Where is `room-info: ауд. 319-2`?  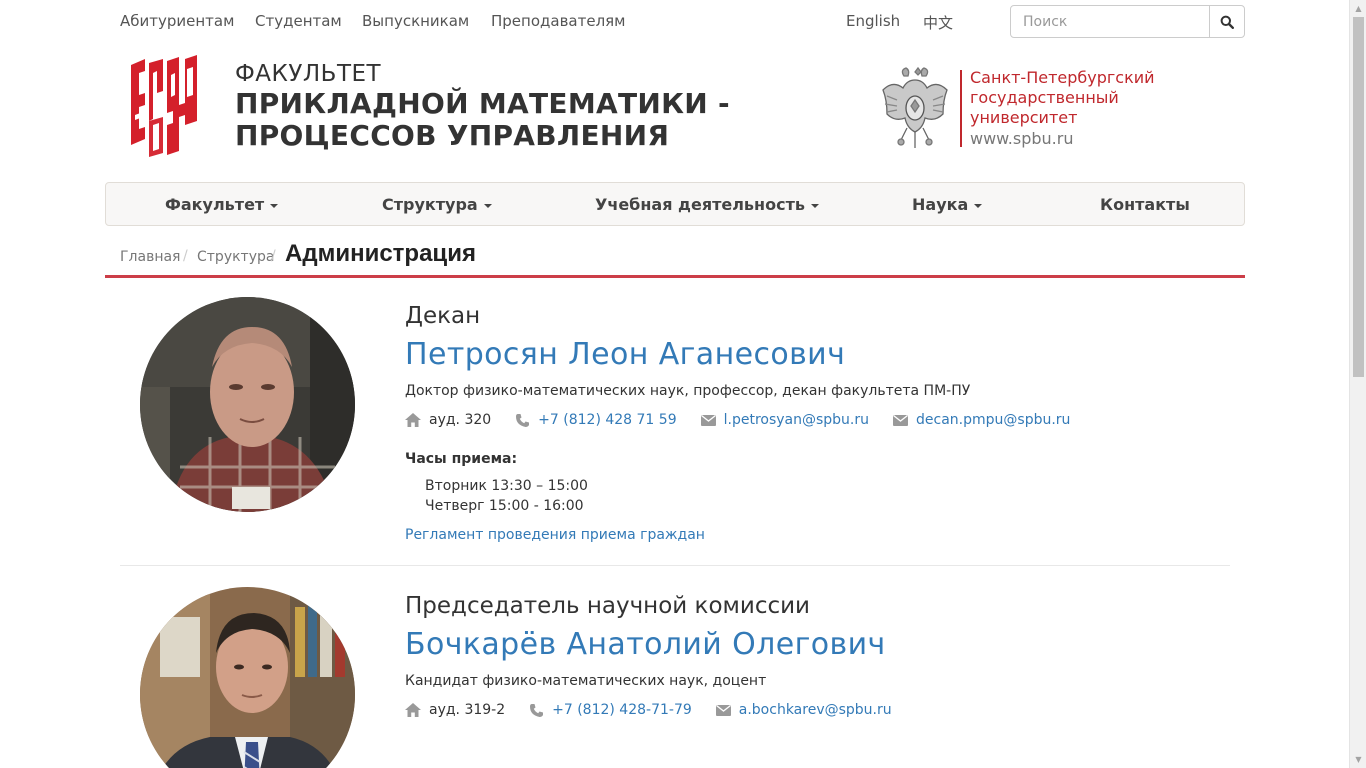
room-info: ауд. 319-2 is located at coordinates (455, 710).